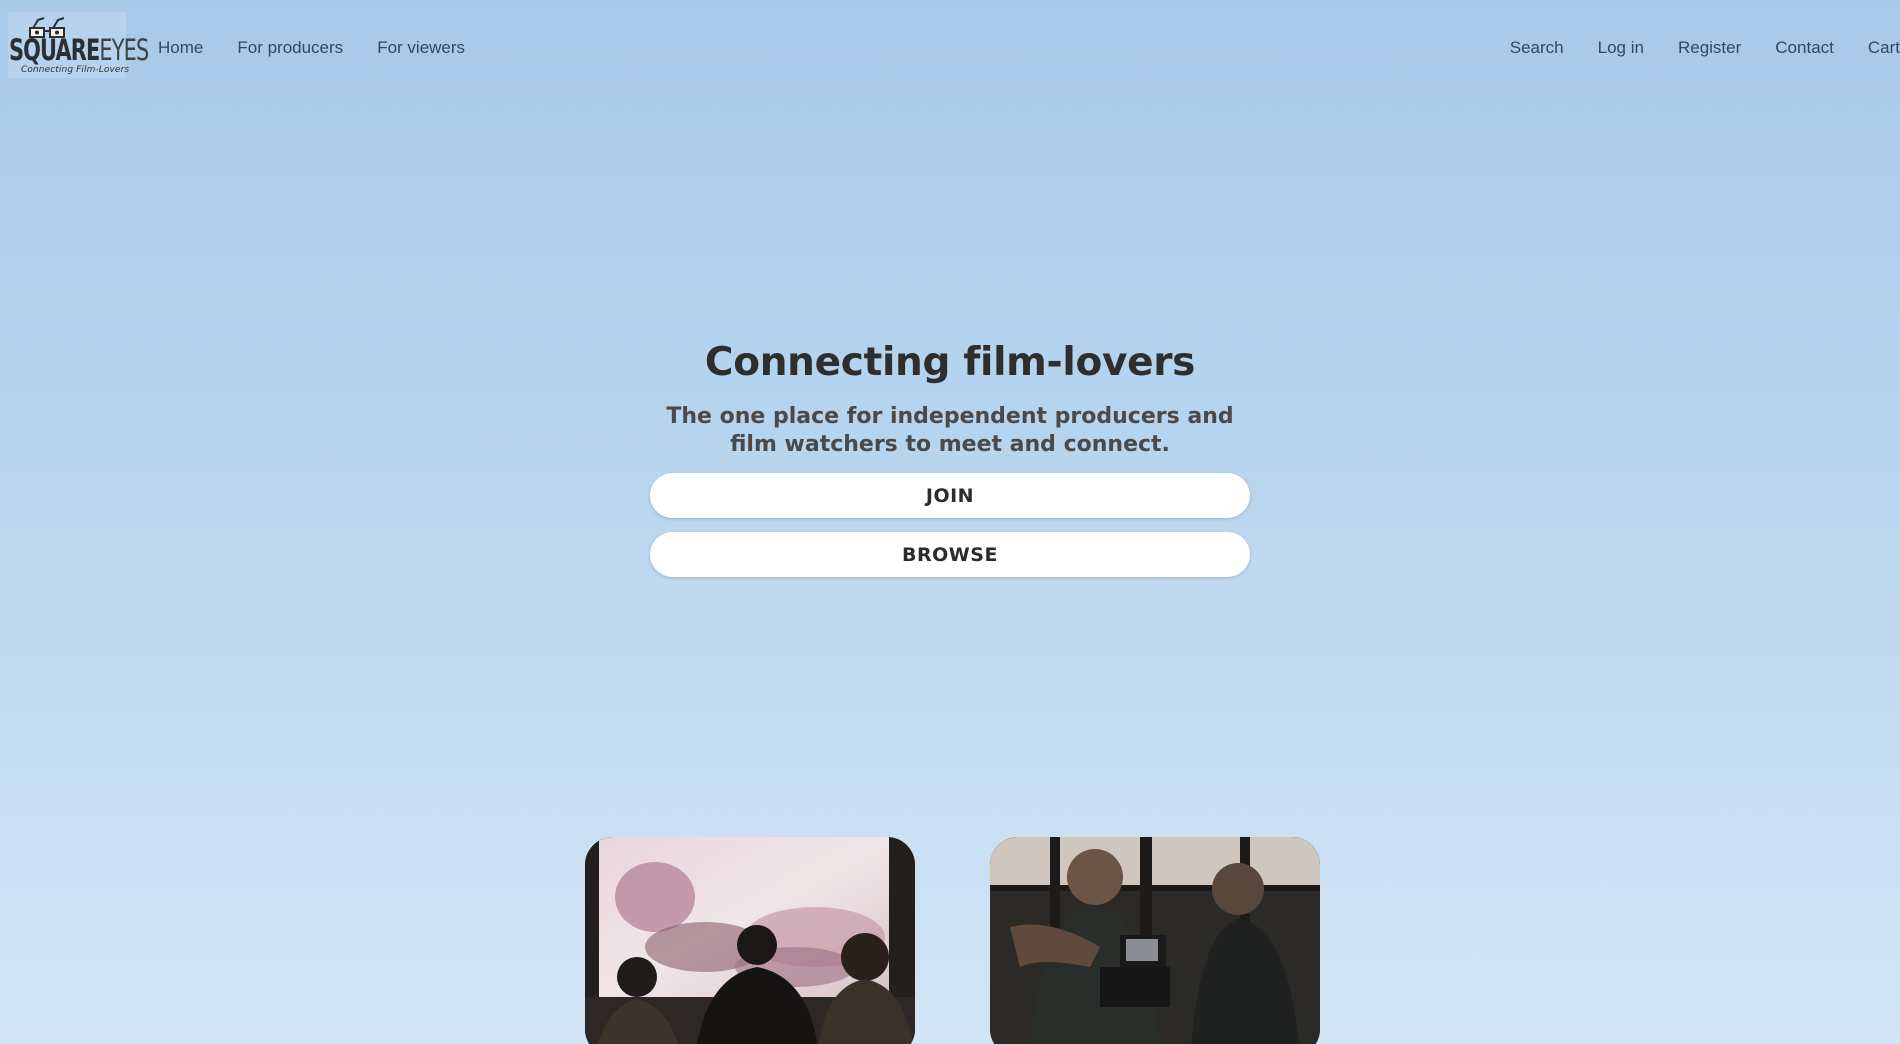  I want to click on filmmaker-image-card, so click(1155, 940).